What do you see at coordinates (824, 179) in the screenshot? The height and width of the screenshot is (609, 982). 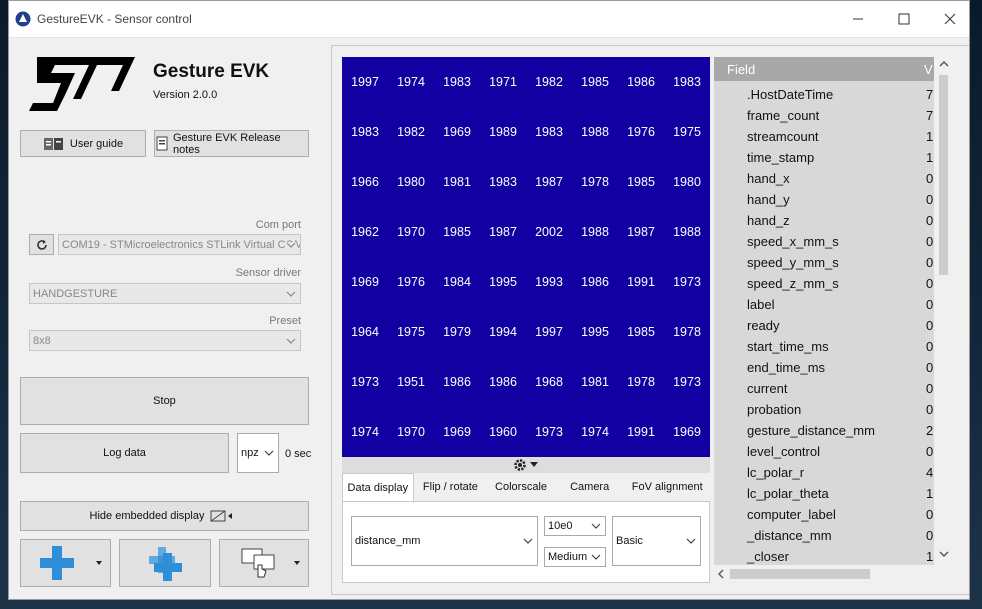 I see `table-row: hand_x 0` at bounding box center [824, 179].